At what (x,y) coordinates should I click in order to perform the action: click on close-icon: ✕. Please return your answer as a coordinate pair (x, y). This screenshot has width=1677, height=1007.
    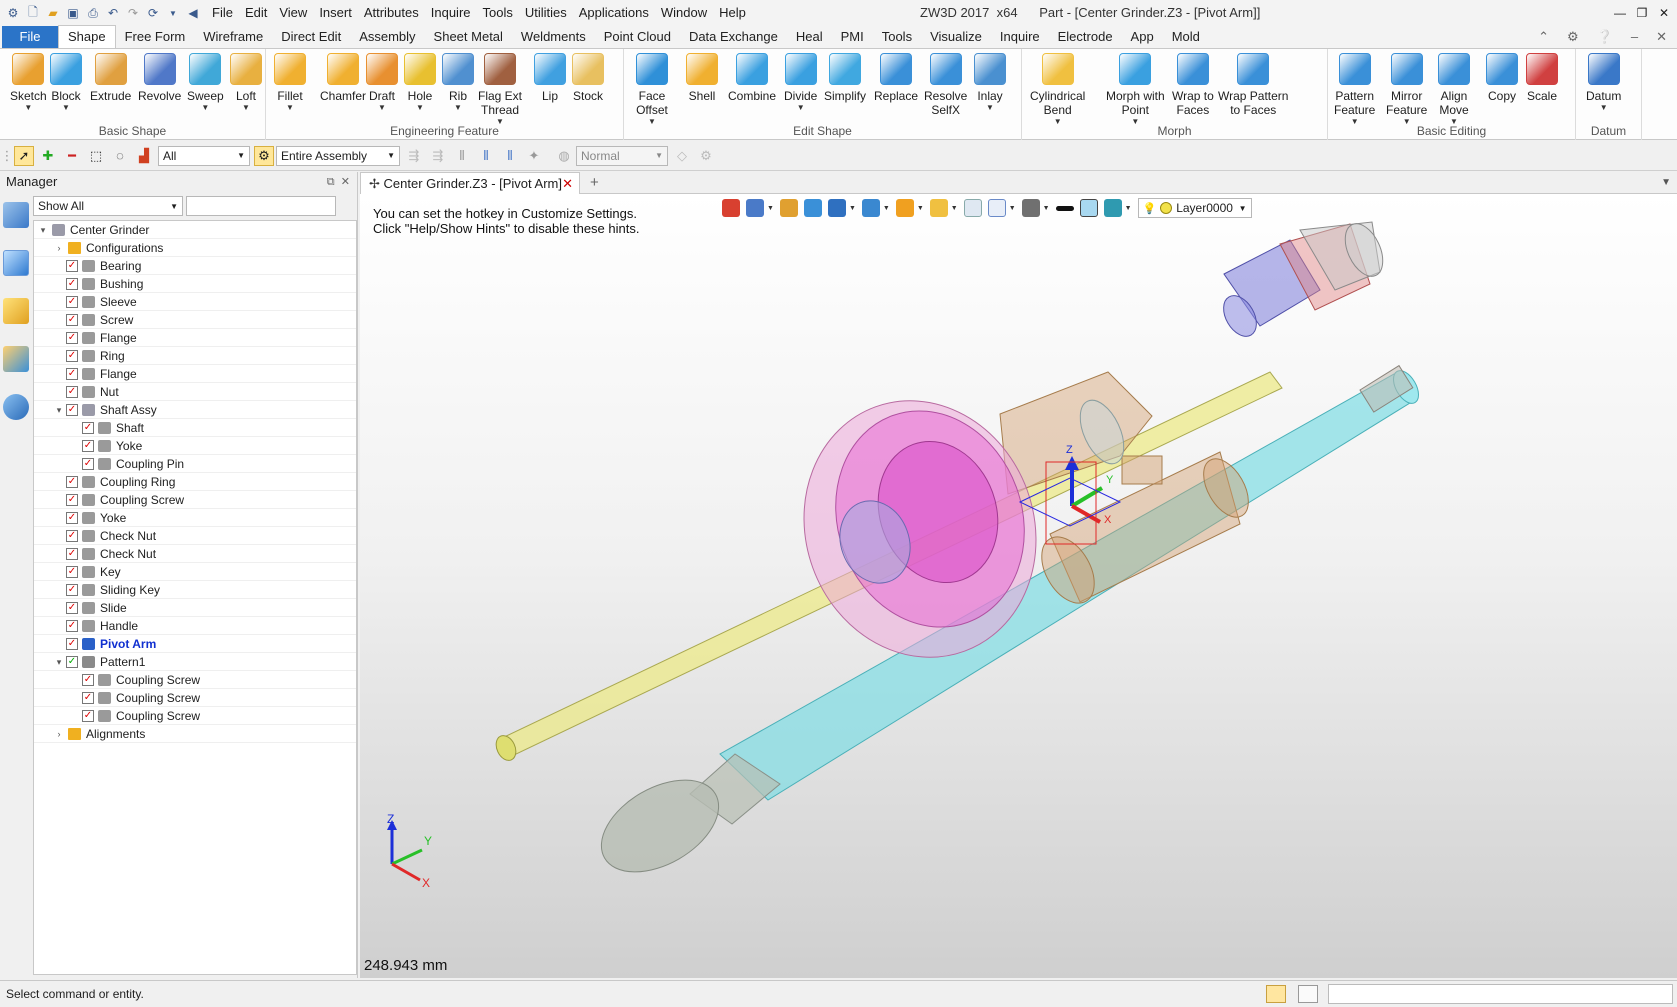
    Looking at the image, I should click on (1664, 13).